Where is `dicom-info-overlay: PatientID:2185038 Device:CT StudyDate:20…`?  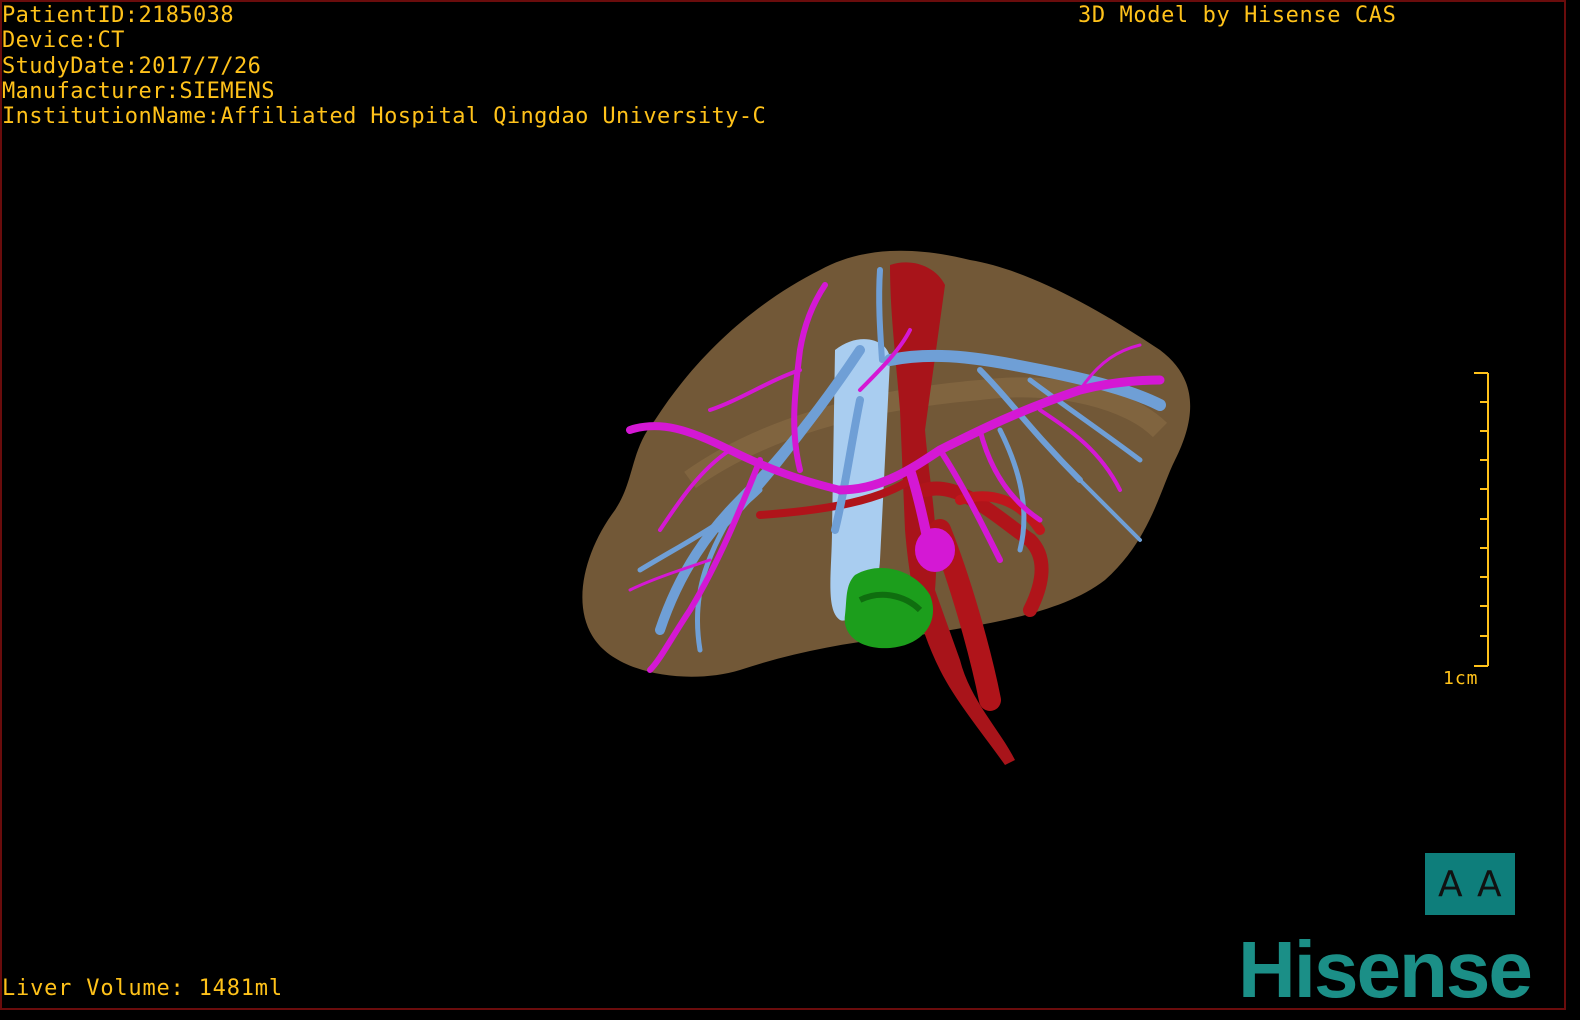
dicom-info-overlay: PatientID:2185038 Device:CT StudyDate:20… is located at coordinates (384, 66).